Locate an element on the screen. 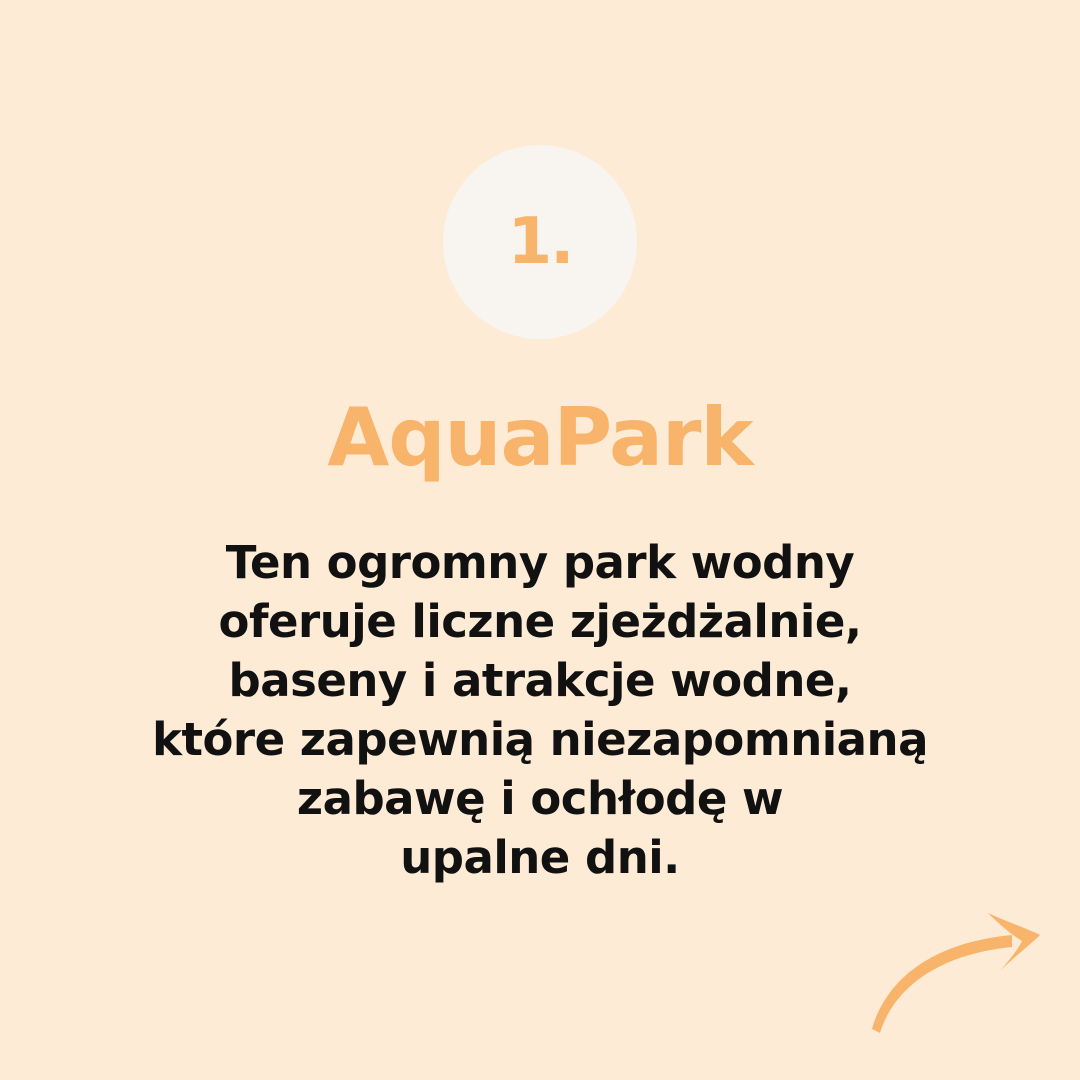 The height and width of the screenshot is (1080, 1080). slide-title: AquaPark is located at coordinates (540, 437).